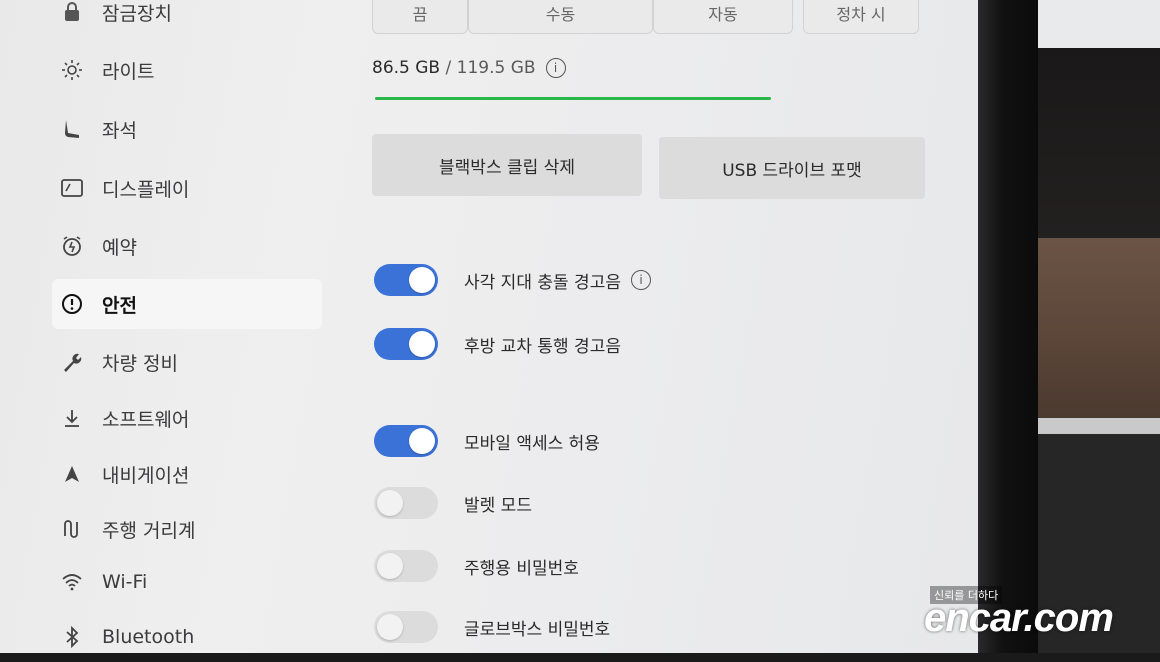 The width and height of the screenshot is (1160, 662). I want to click on sidebar-item-label: 안전, so click(119, 305).